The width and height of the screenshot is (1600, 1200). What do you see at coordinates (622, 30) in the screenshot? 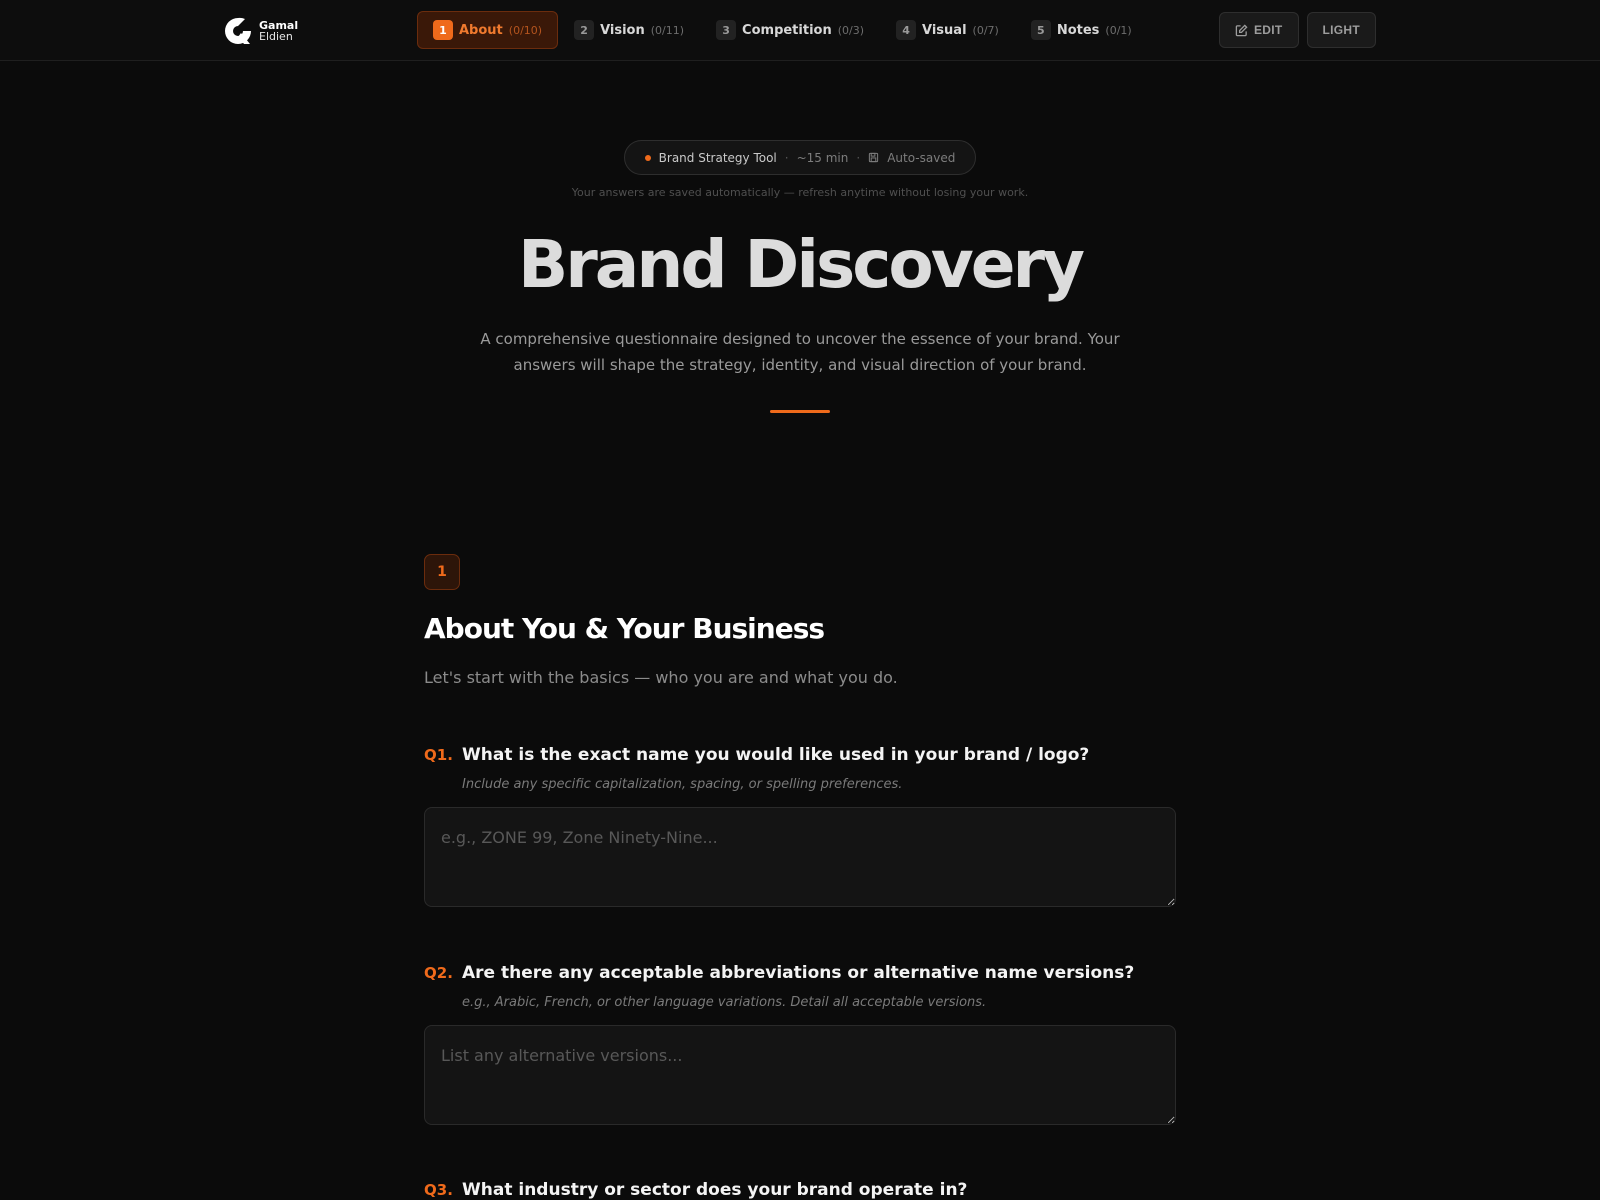
I see `step-label: Vision` at bounding box center [622, 30].